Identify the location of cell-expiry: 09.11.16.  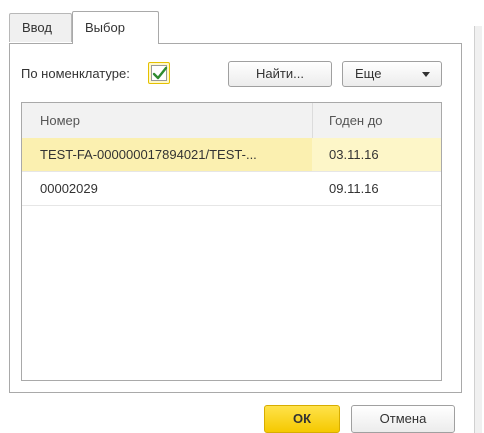
(354, 188).